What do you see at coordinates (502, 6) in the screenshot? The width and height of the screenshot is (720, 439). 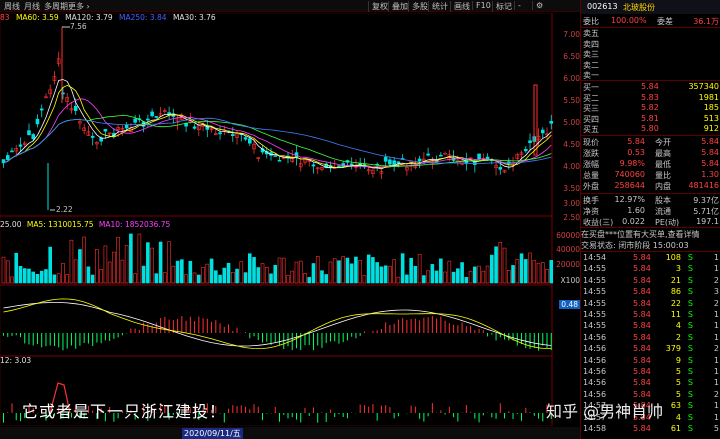 I see `mark-button: 标记` at bounding box center [502, 6].